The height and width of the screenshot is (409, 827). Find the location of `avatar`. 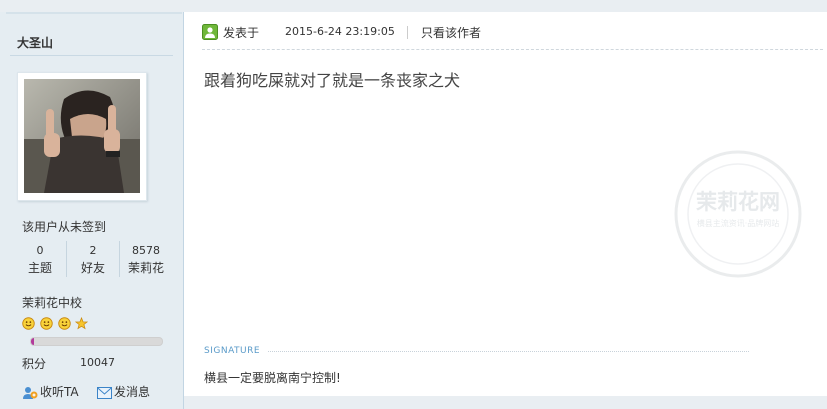

avatar is located at coordinates (82, 136).